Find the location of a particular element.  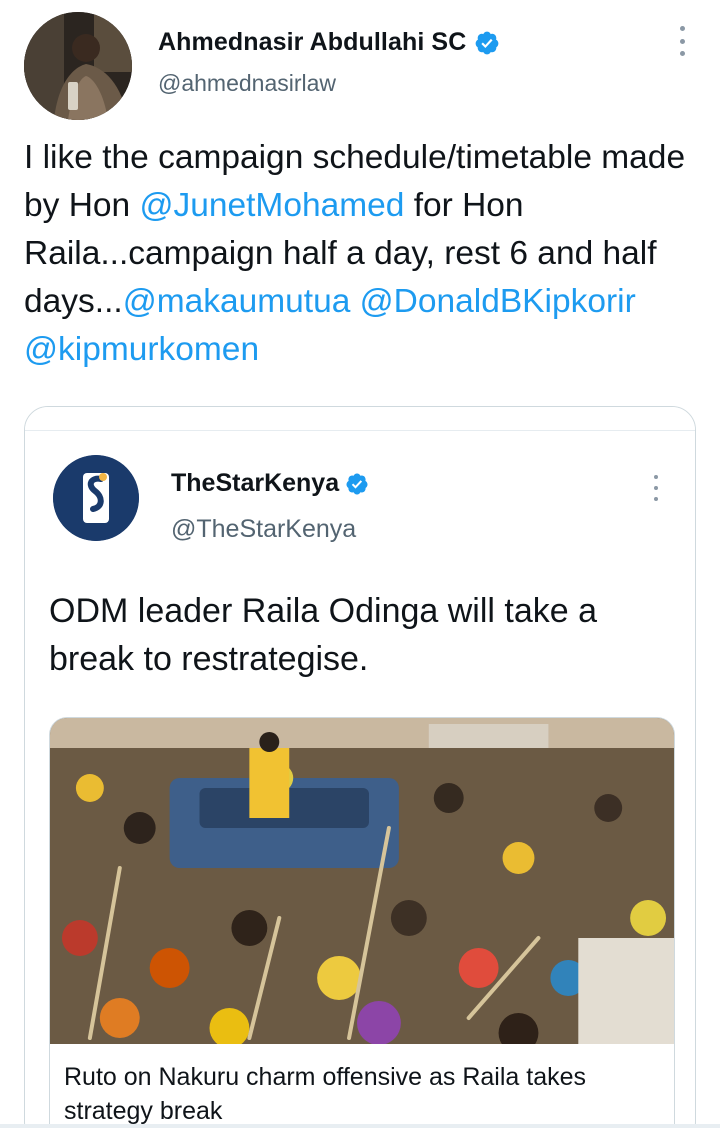

author-display-name: Ahmednasir Abdullahi SC is located at coordinates (312, 42).